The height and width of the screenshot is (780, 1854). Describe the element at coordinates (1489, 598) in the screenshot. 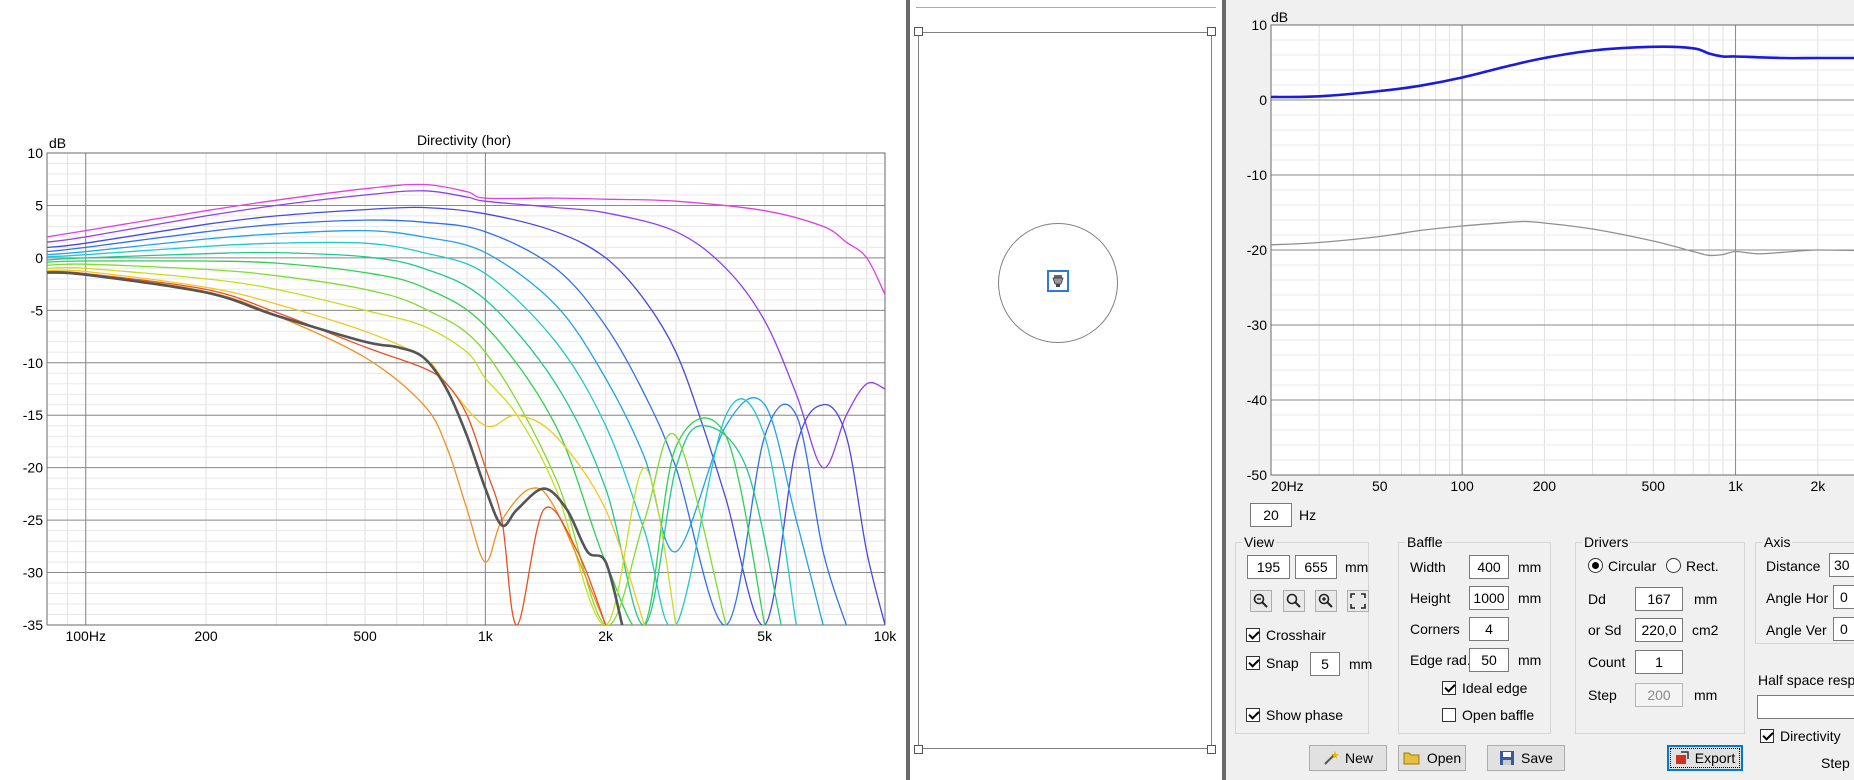

I see `baffle-height-input: 1000` at that location.